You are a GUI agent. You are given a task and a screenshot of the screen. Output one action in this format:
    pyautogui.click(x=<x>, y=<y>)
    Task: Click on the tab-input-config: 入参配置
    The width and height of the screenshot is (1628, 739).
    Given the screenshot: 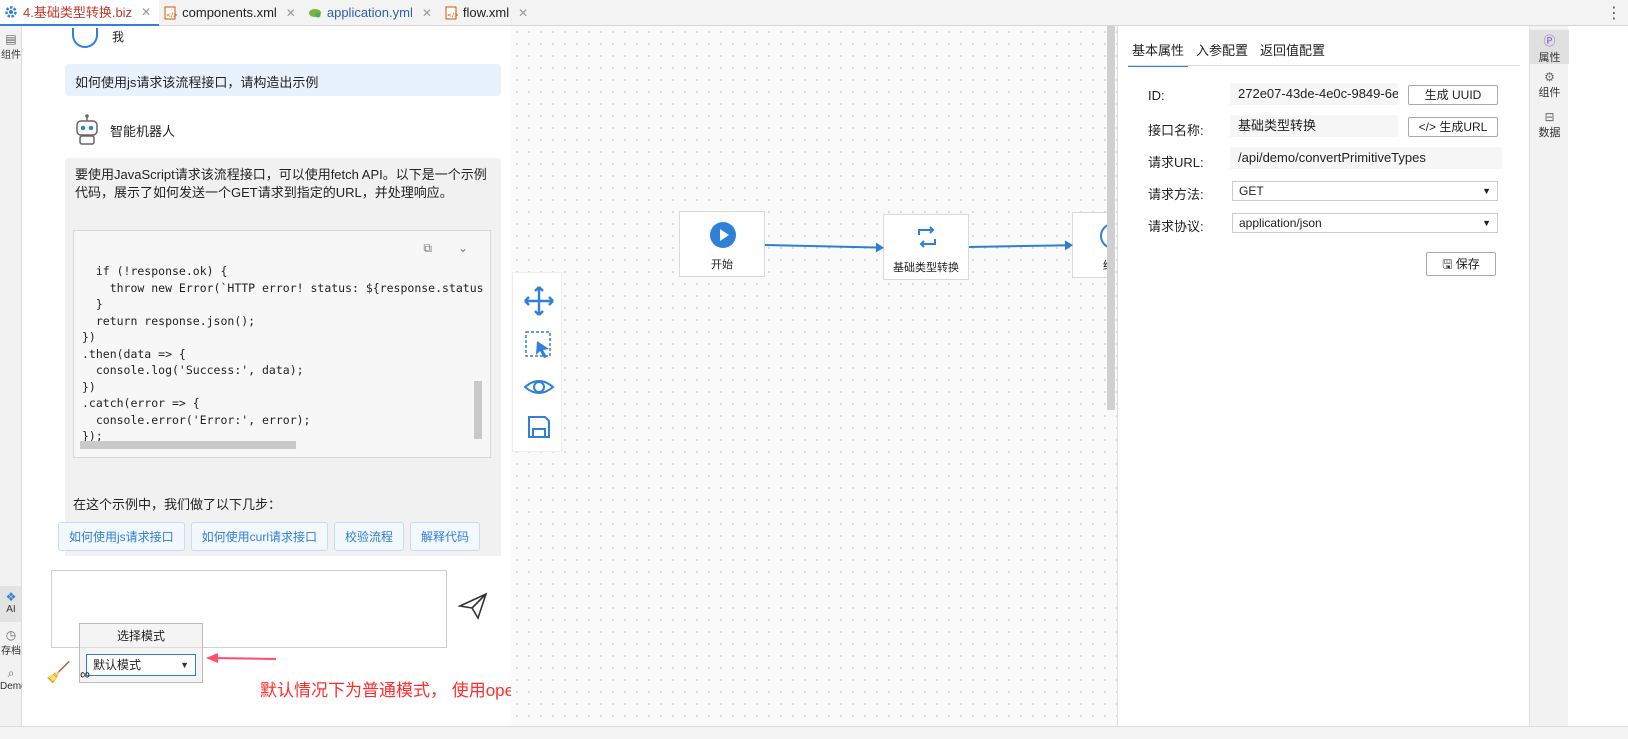 What is the action you would take?
    pyautogui.click(x=1222, y=53)
    